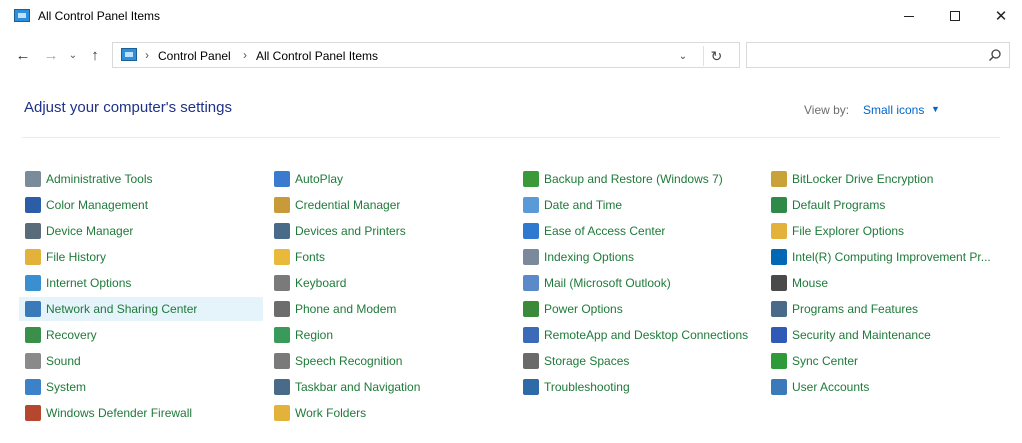 The width and height of the screenshot is (1022, 443). What do you see at coordinates (779, 309) in the screenshot?
I see `programs-features-icon` at bounding box center [779, 309].